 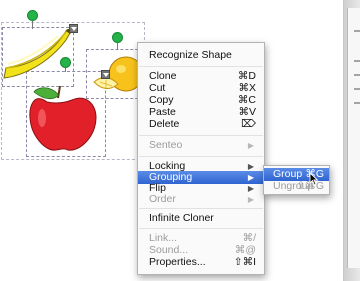 What do you see at coordinates (201, 124) in the screenshot?
I see `menu-item-delete: Delete ⌦` at bounding box center [201, 124].